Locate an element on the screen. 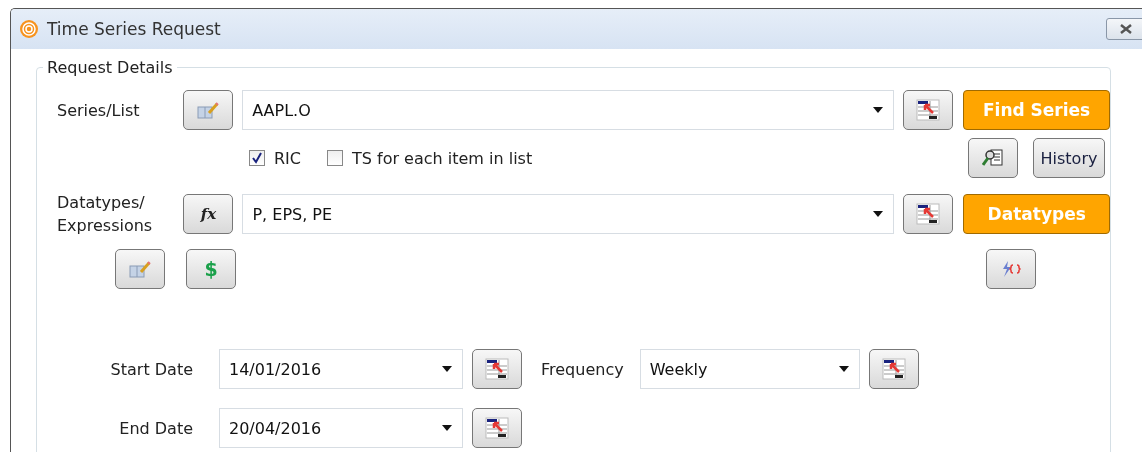 This screenshot has height=452, width=1142. function-button: fx is located at coordinates (208, 214).